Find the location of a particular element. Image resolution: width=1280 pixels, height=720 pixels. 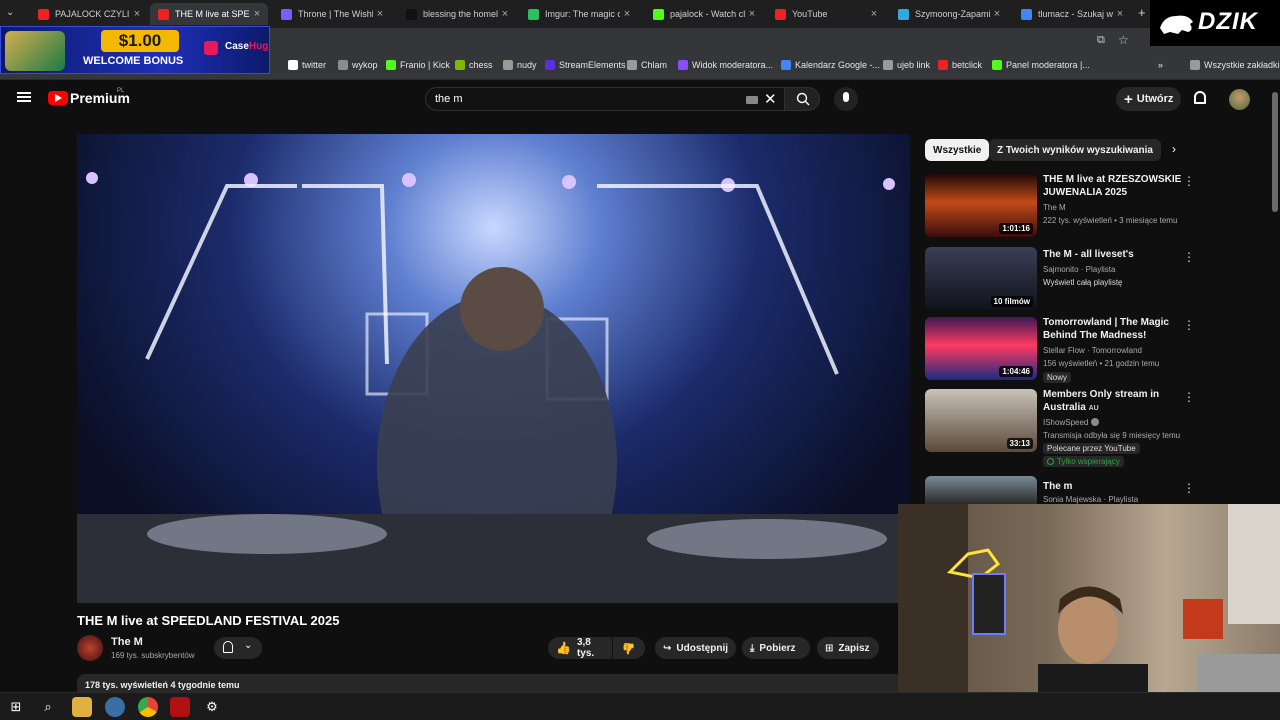

search-box: the m ✕ is located at coordinates (605, 99).